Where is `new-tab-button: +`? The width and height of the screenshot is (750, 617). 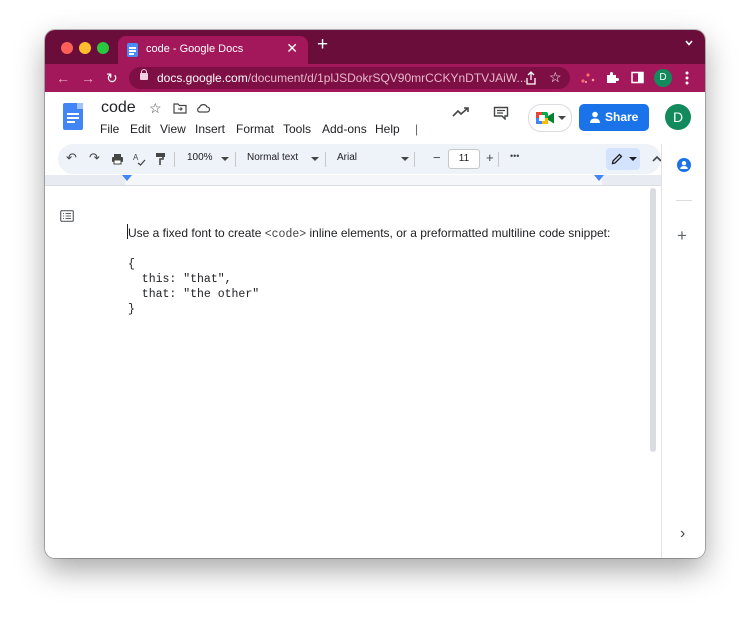 new-tab-button: + is located at coordinates (322, 45).